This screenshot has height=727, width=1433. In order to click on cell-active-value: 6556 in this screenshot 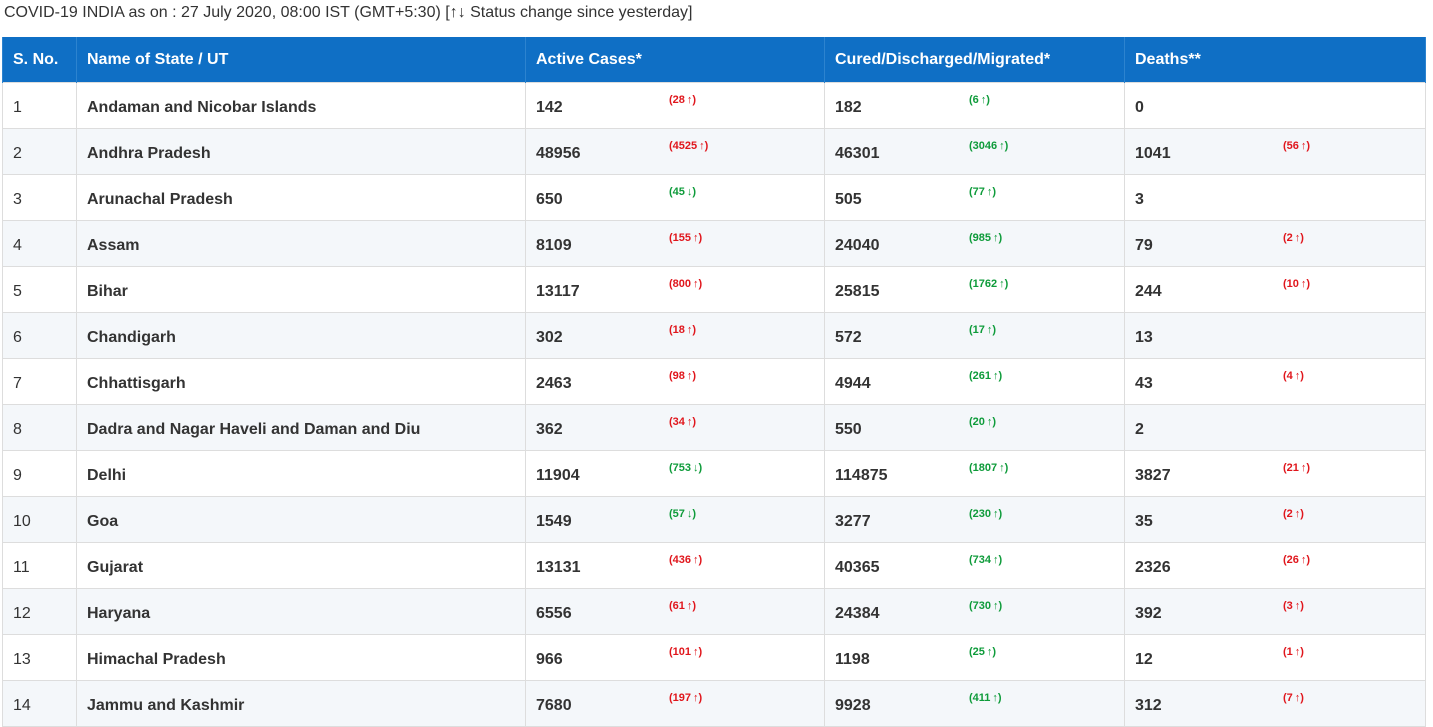, I will do `click(554, 613)`.